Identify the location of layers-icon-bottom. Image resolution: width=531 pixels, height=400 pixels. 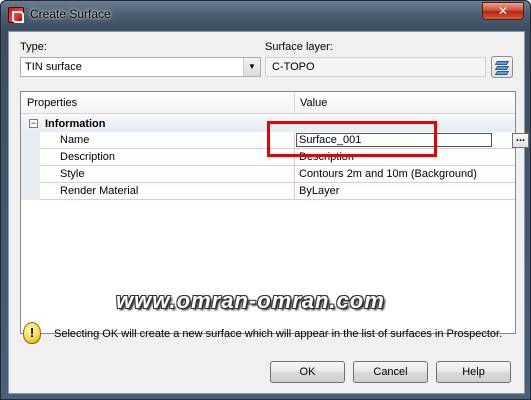
(502, 73).